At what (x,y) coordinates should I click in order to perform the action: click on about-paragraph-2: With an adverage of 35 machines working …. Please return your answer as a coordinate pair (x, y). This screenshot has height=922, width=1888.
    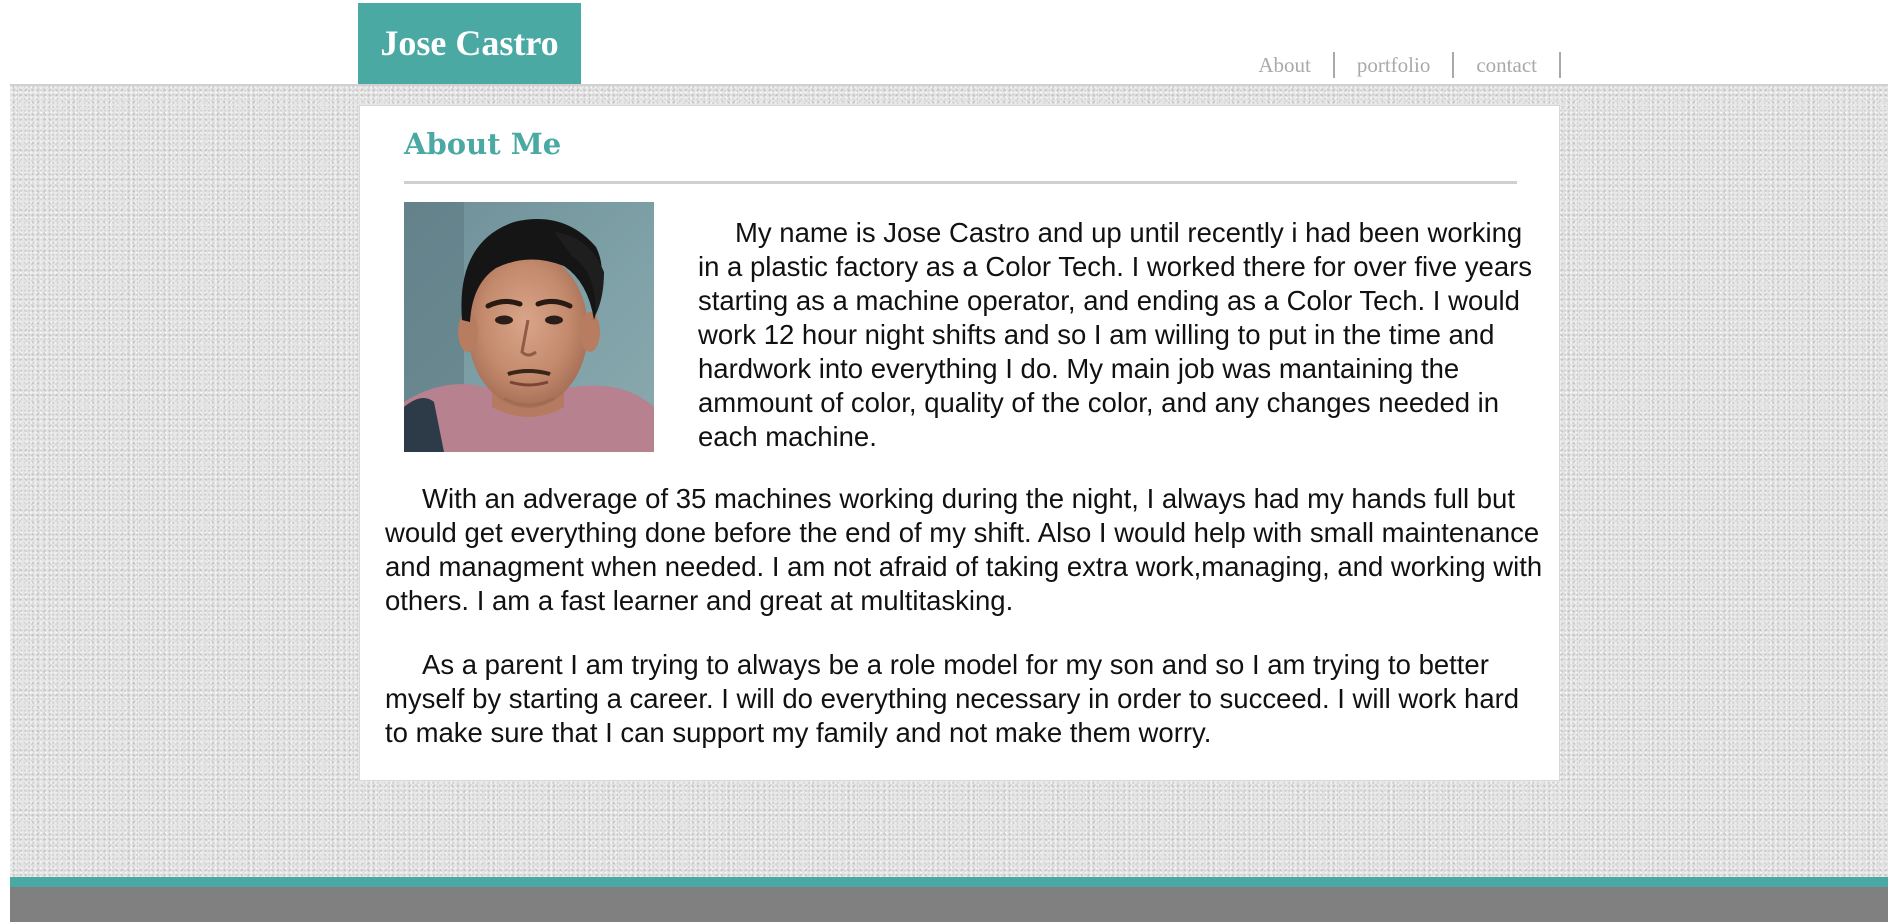
    Looking at the image, I should click on (964, 549).